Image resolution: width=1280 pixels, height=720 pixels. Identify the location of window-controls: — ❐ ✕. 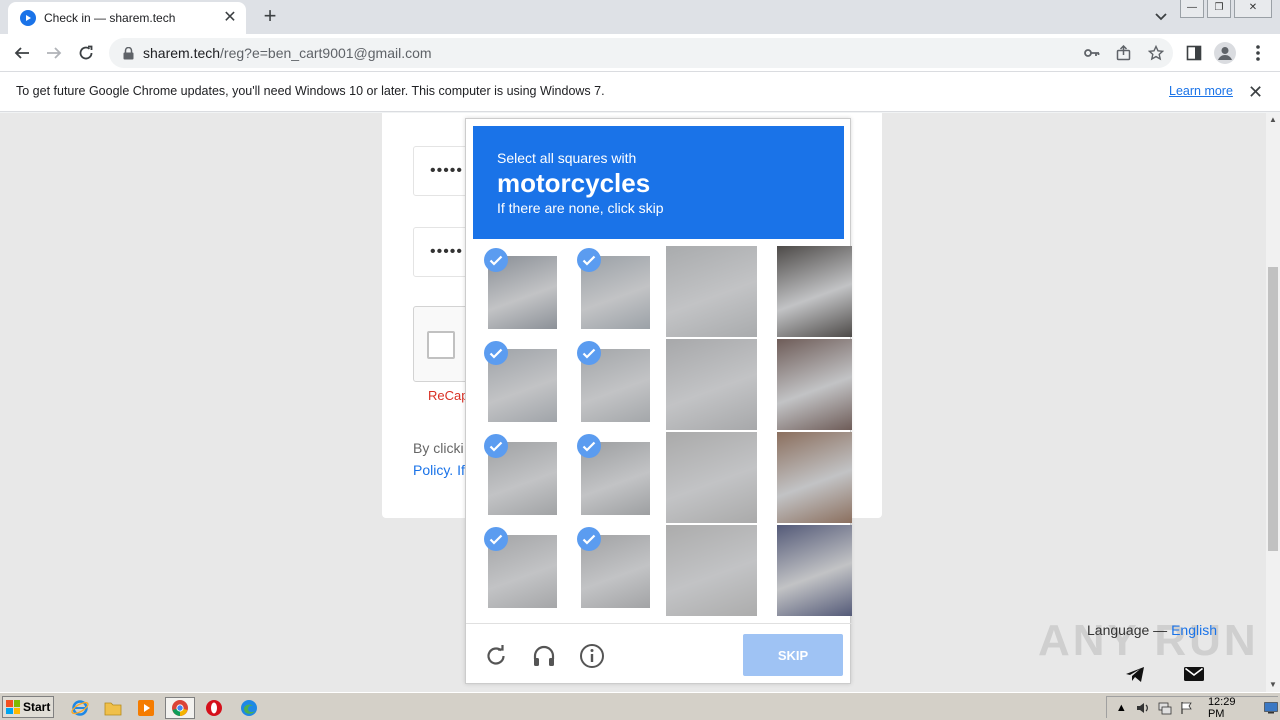
(1224, 9).